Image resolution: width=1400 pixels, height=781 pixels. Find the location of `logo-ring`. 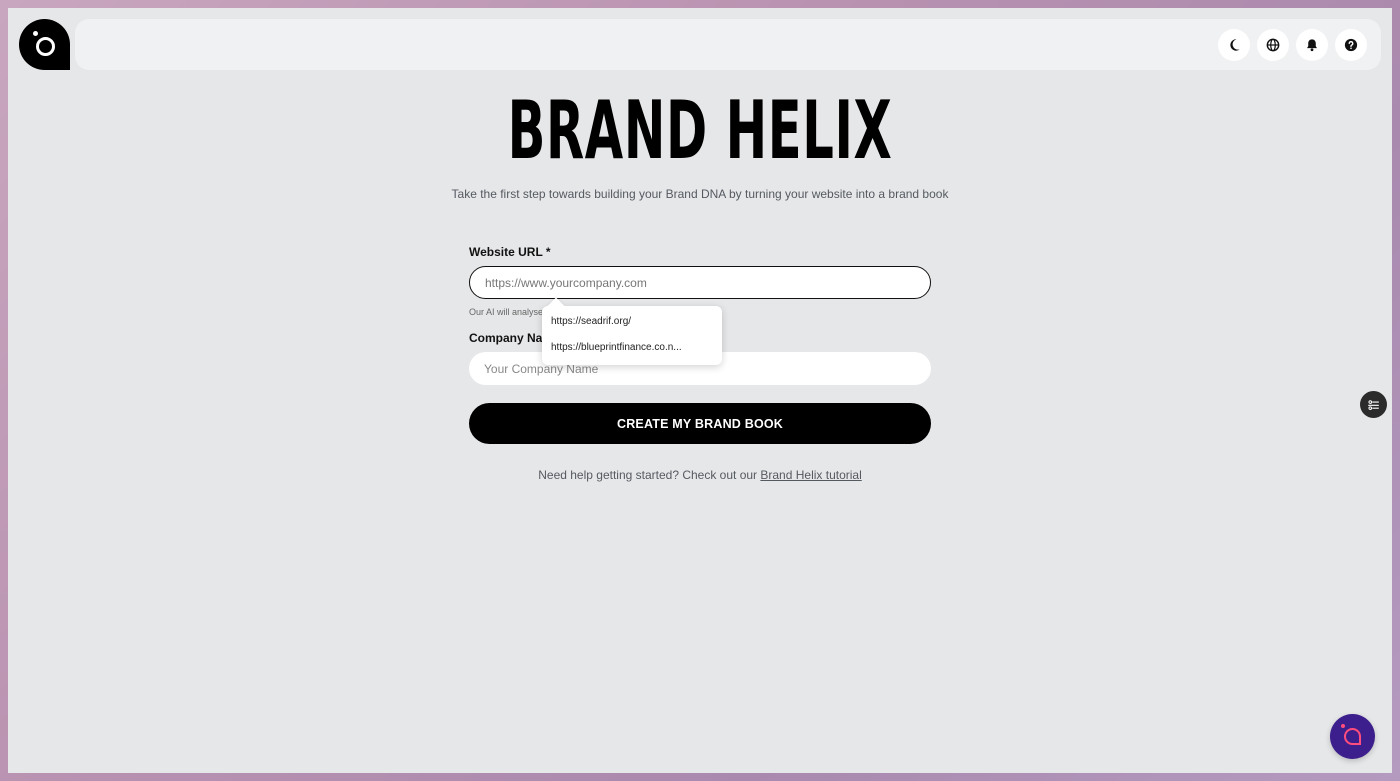

logo-ring is located at coordinates (45, 46).